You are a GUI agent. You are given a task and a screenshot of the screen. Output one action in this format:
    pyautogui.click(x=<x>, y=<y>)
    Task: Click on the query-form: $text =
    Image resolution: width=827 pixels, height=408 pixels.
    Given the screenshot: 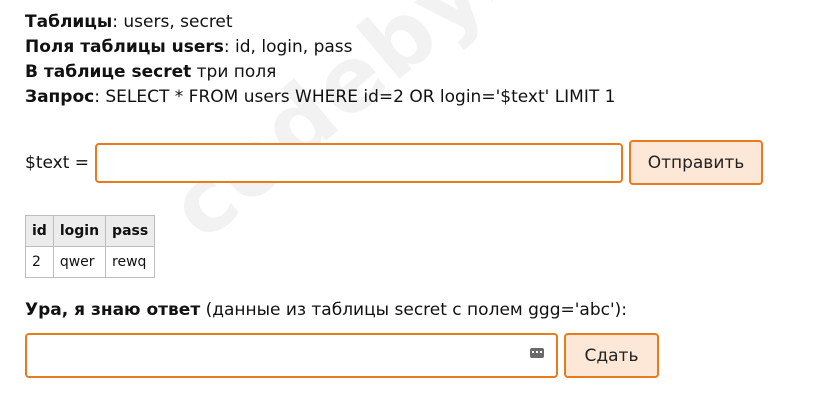 What is the action you would take?
    pyautogui.click(x=324, y=163)
    